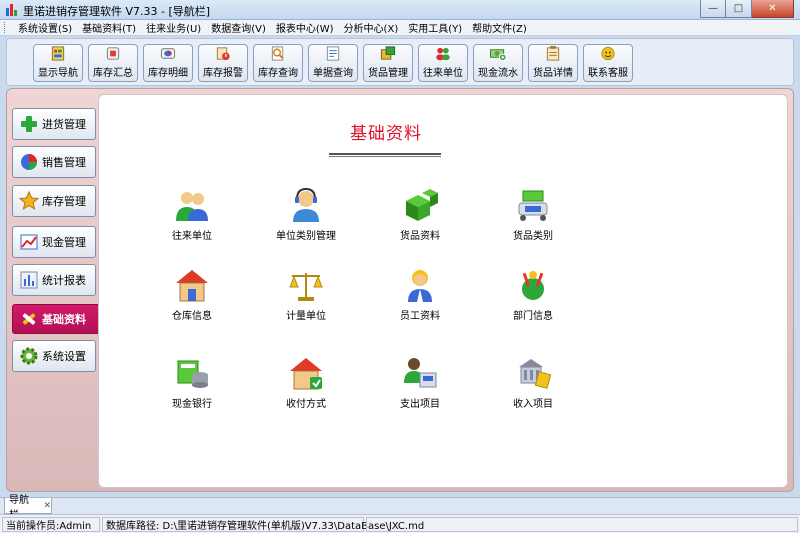  Describe the element at coordinates (388, 63) in the screenshot. I see `toolbar-goods-management-button: 货品管理` at that location.